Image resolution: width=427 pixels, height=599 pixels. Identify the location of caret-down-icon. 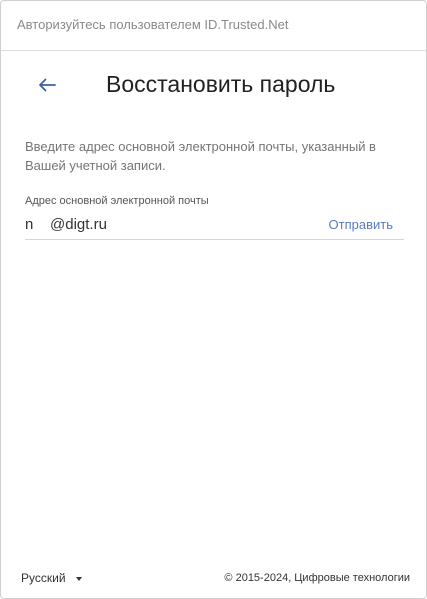
(78, 578).